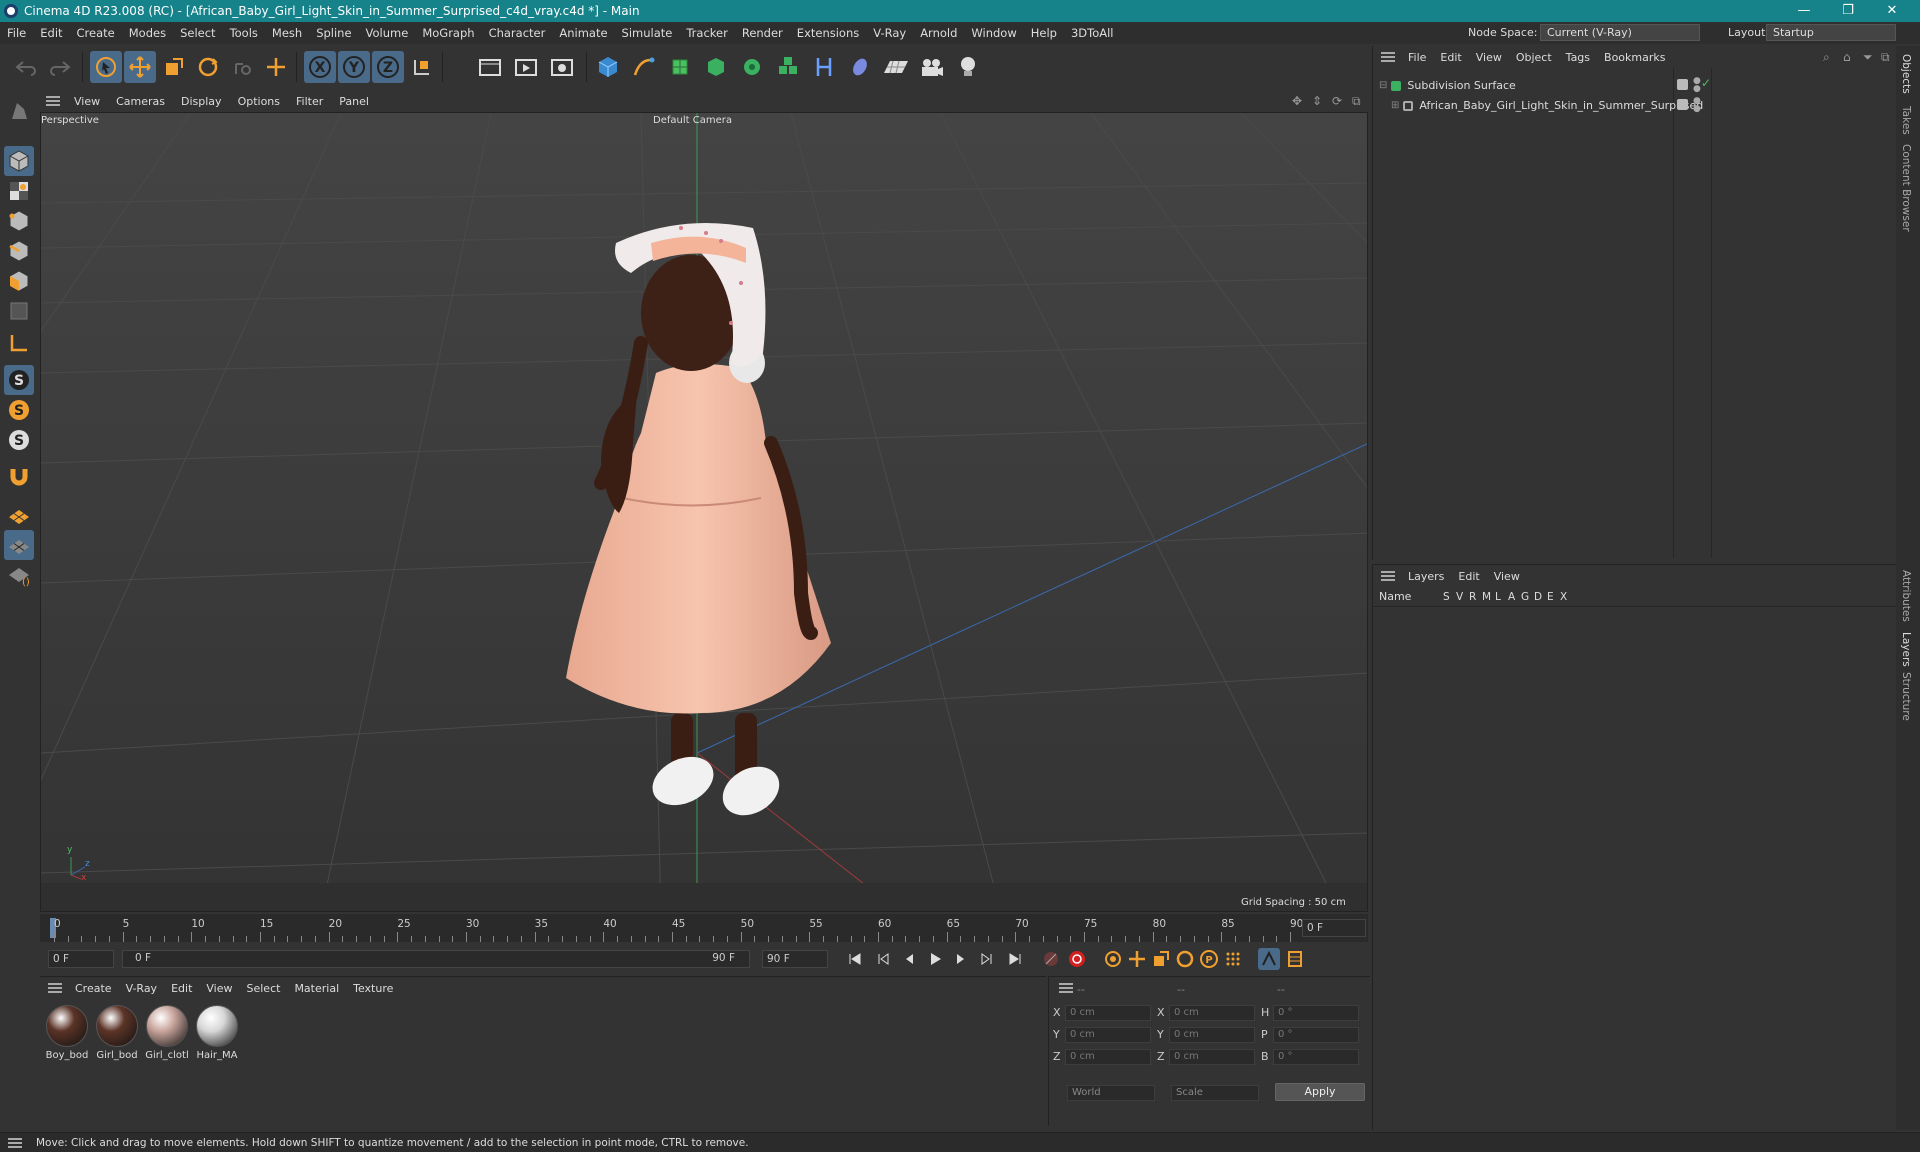  I want to click on coord-scale-dropdown: Scale, so click(1215, 1093).